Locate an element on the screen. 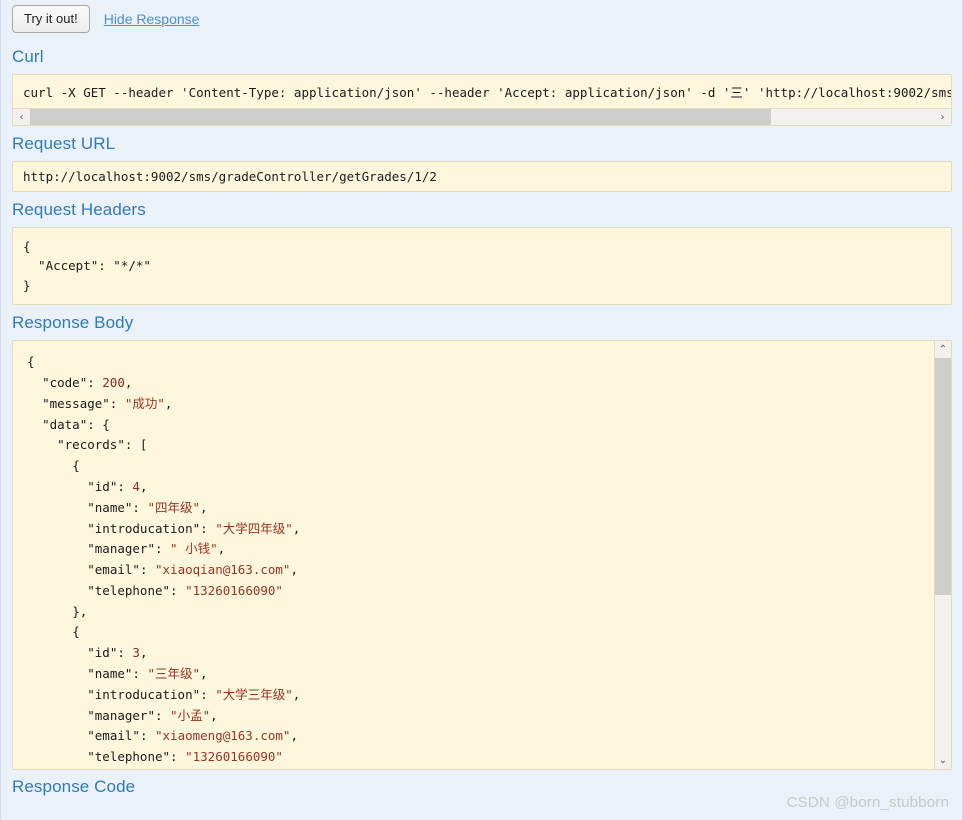 This screenshot has height=820, width=963. scroll-left-arrow-icon: ‹ is located at coordinates (21, 117).